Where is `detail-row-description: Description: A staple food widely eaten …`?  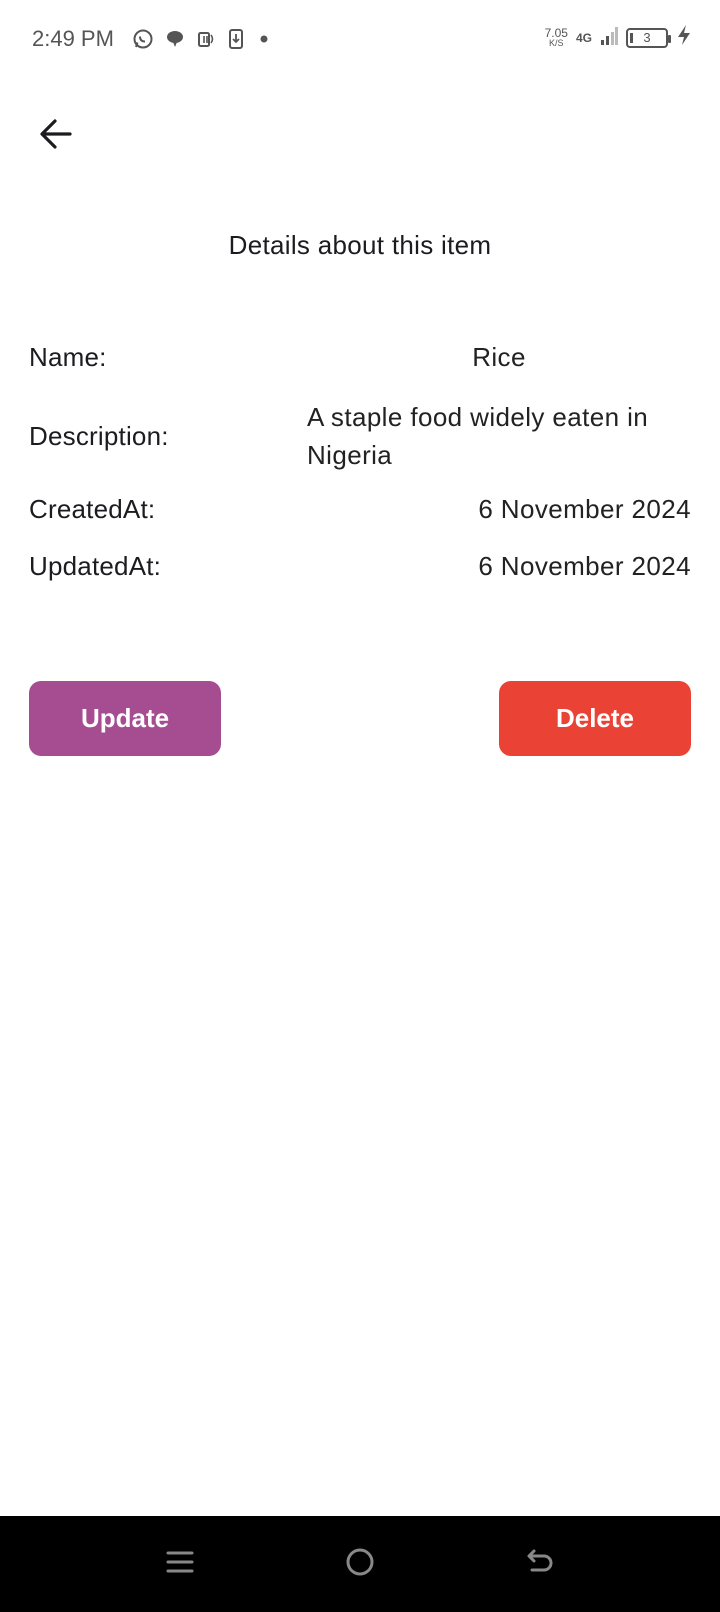
detail-row-description: Description: A staple food widely eaten … is located at coordinates (360, 436).